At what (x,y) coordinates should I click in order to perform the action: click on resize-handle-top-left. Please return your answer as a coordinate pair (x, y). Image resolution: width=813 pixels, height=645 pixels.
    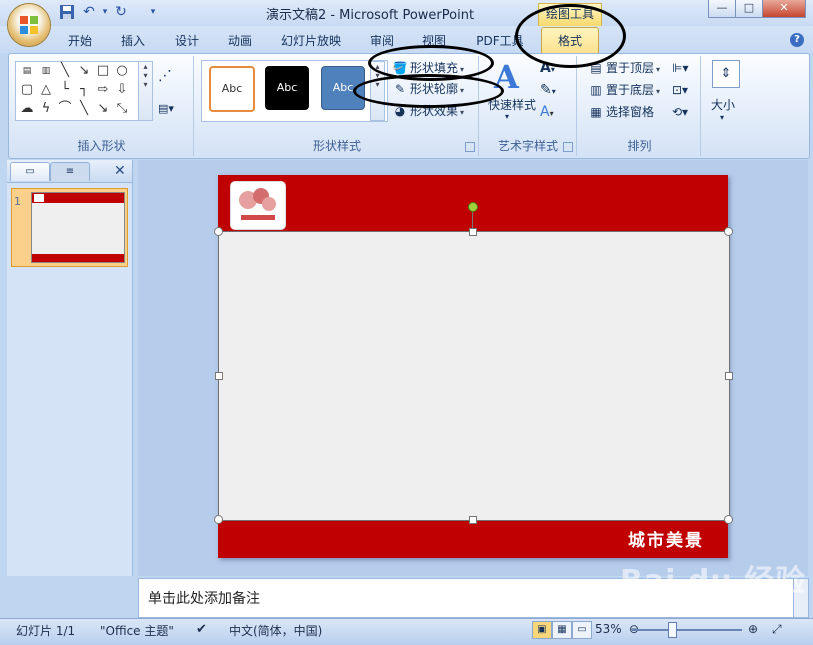
    Looking at the image, I should click on (218, 231).